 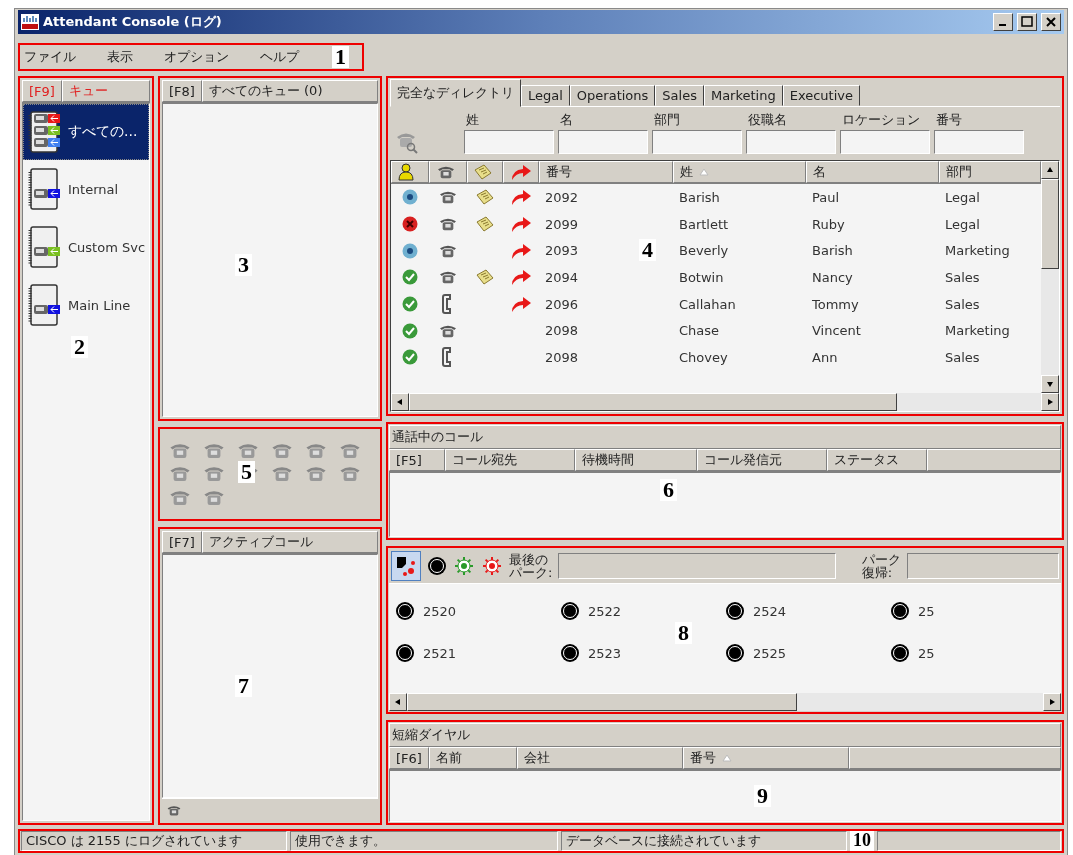 I want to click on column-header: アクティブコール, so click(x=289, y=542).